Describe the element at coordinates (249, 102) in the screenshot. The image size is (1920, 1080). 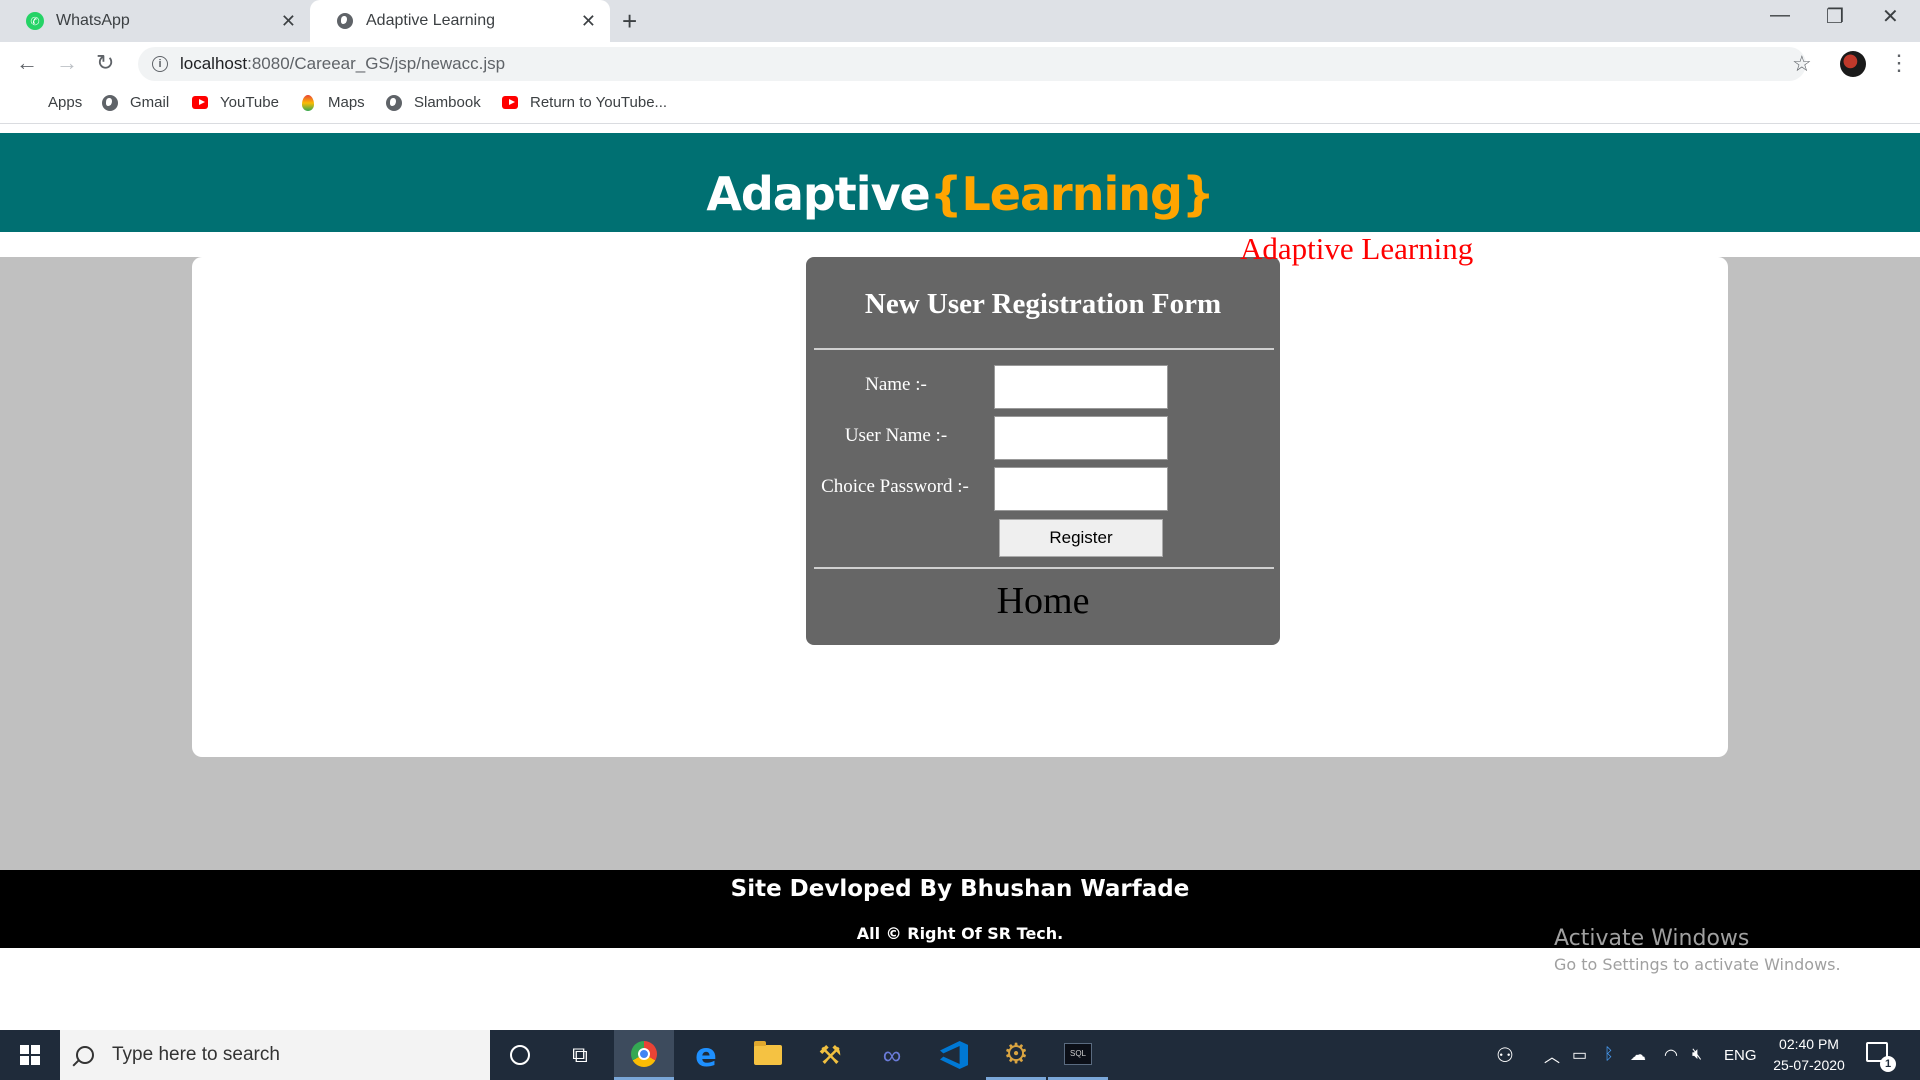
I see `bookmark-label: YouTube` at that location.